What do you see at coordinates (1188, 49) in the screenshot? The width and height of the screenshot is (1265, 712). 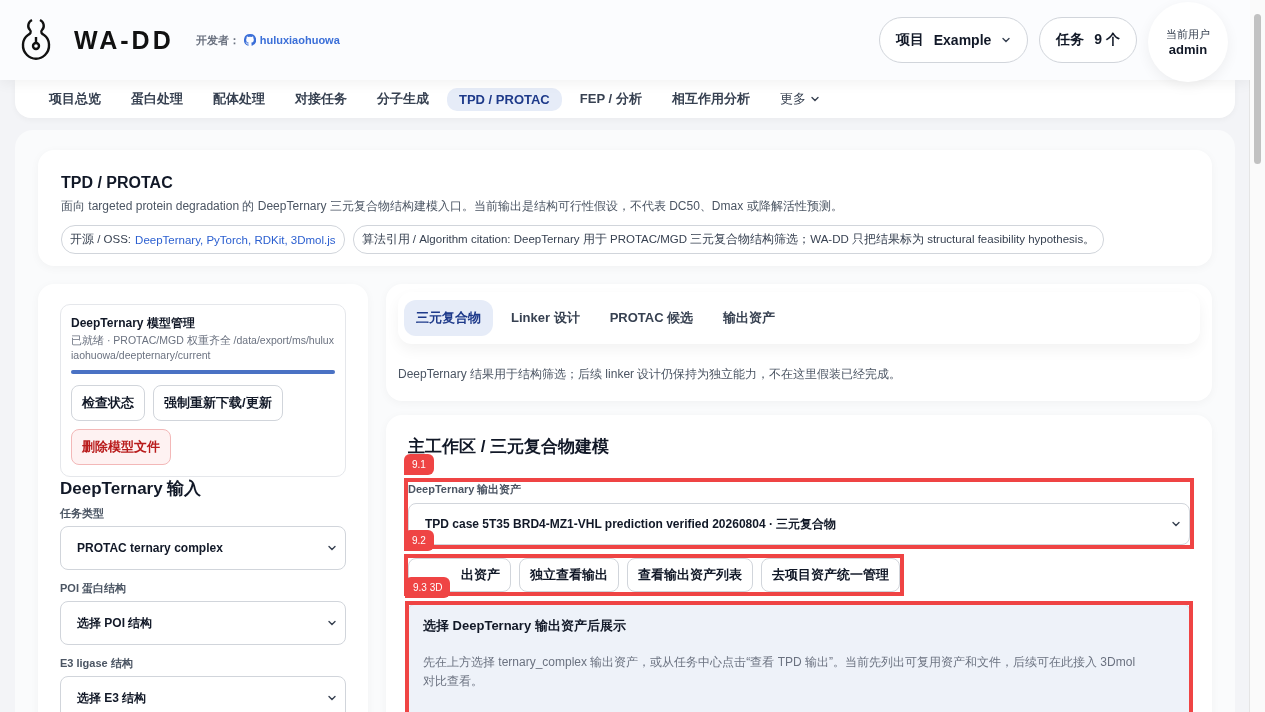 I see `current-user-name: admin` at bounding box center [1188, 49].